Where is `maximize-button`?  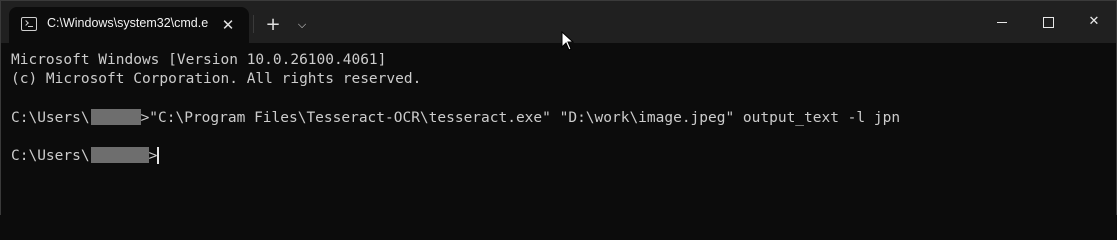 maximize-button is located at coordinates (1048, 22).